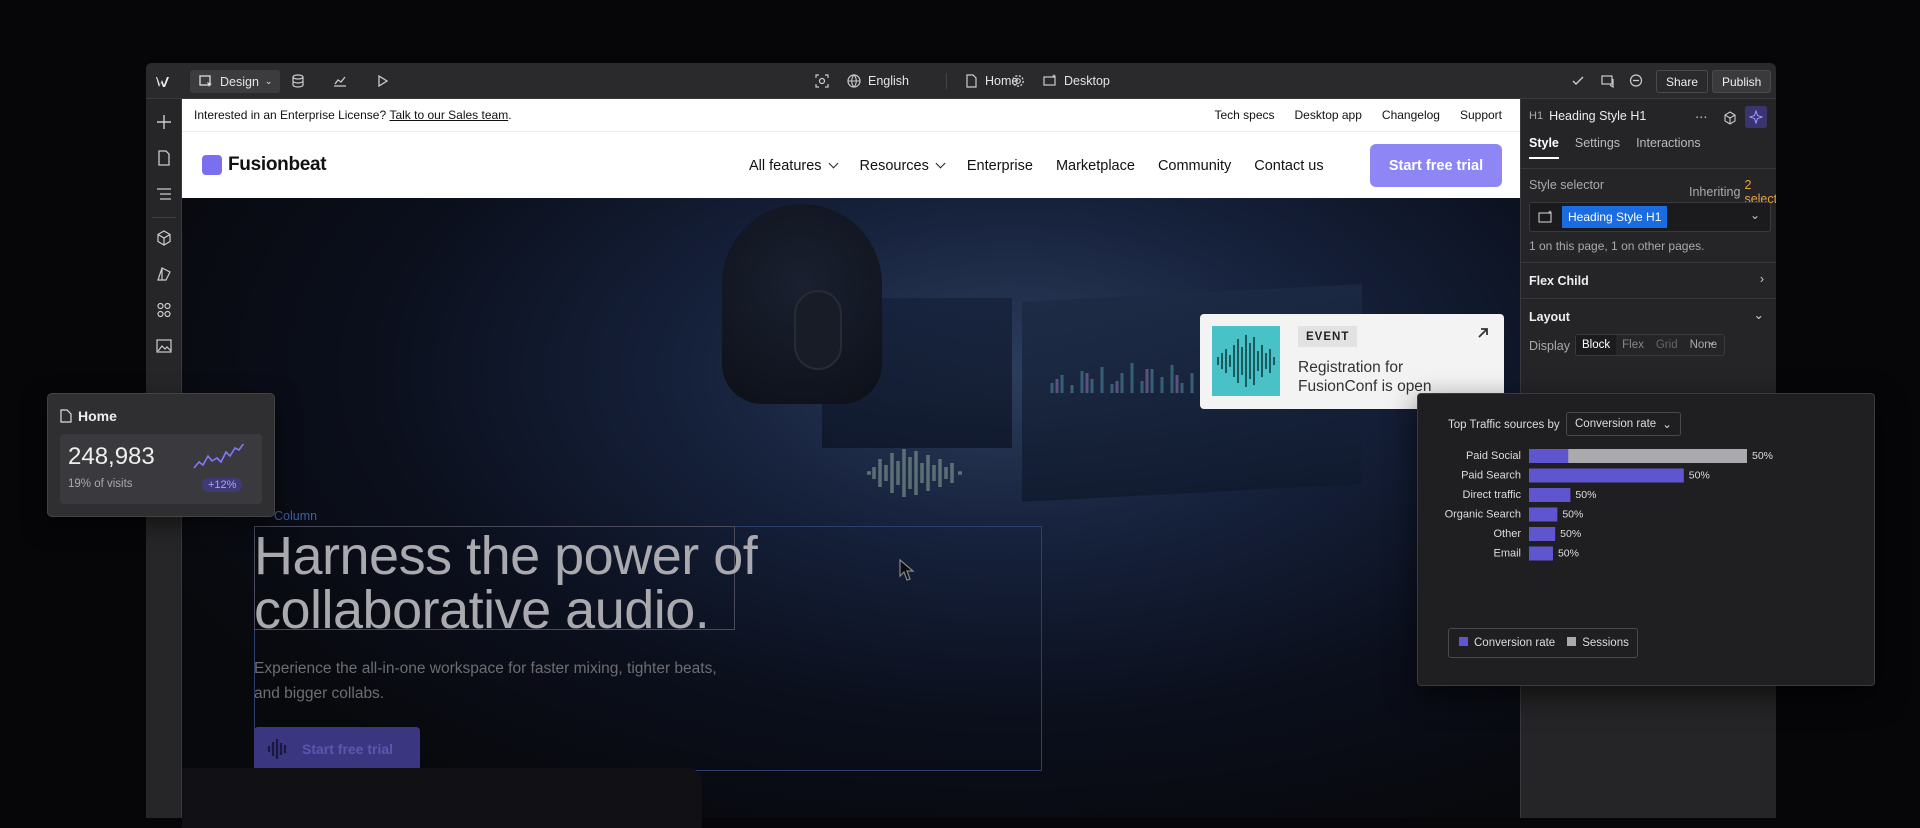  Describe the element at coordinates (1246, 361) in the screenshot. I see `event-waveform-graphic` at that location.